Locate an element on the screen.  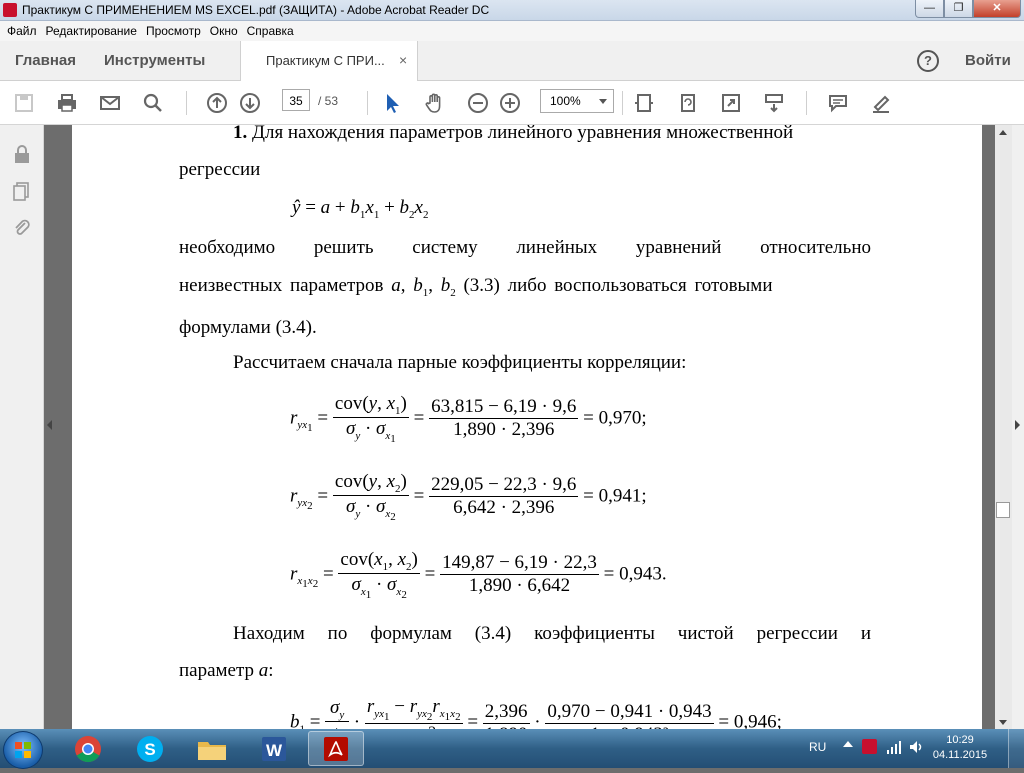
menu-file: Файл is located at coordinates (22, 31).